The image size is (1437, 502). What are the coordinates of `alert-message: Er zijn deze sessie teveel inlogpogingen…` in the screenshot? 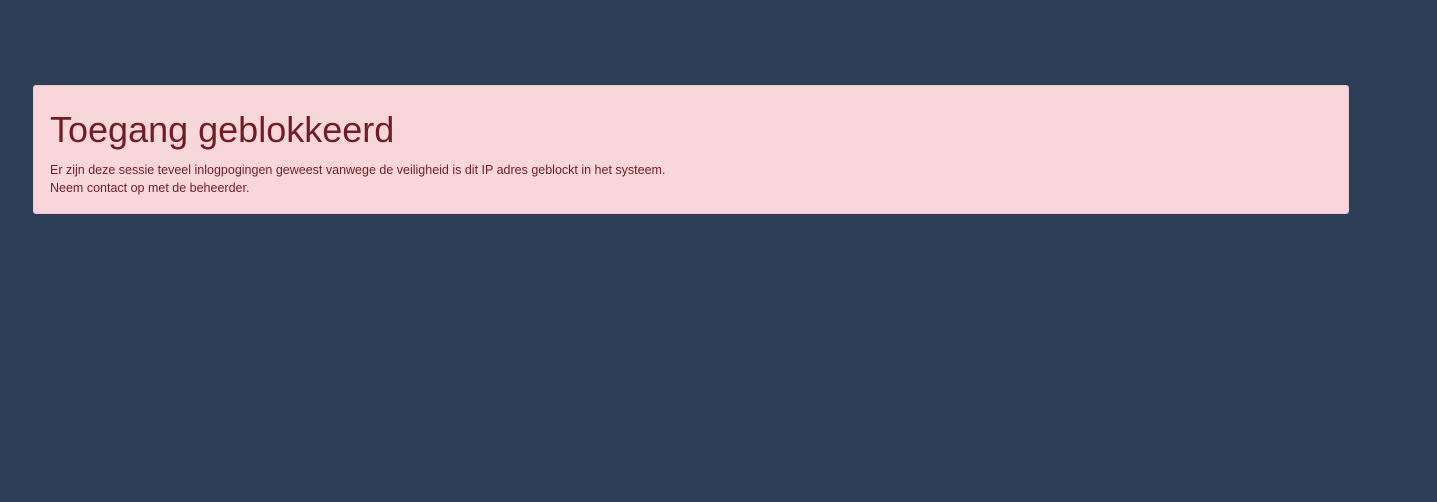 It's located at (691, 179).